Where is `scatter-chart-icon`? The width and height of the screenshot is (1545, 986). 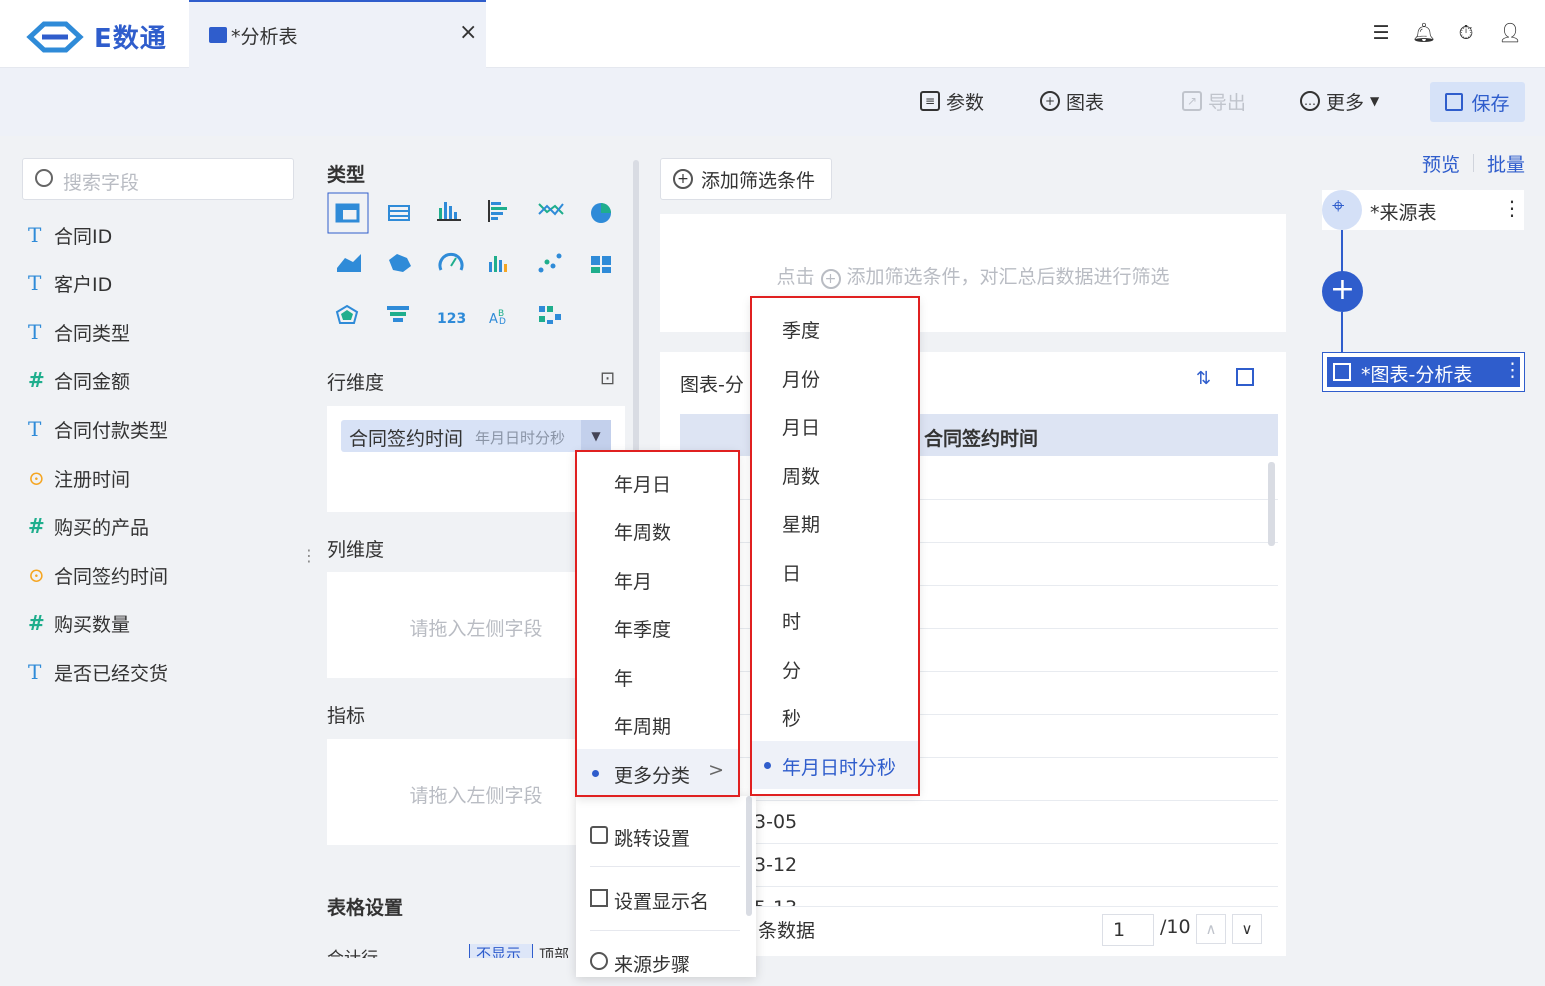
scatter-chart-icon is located at coordinates (550, 263).